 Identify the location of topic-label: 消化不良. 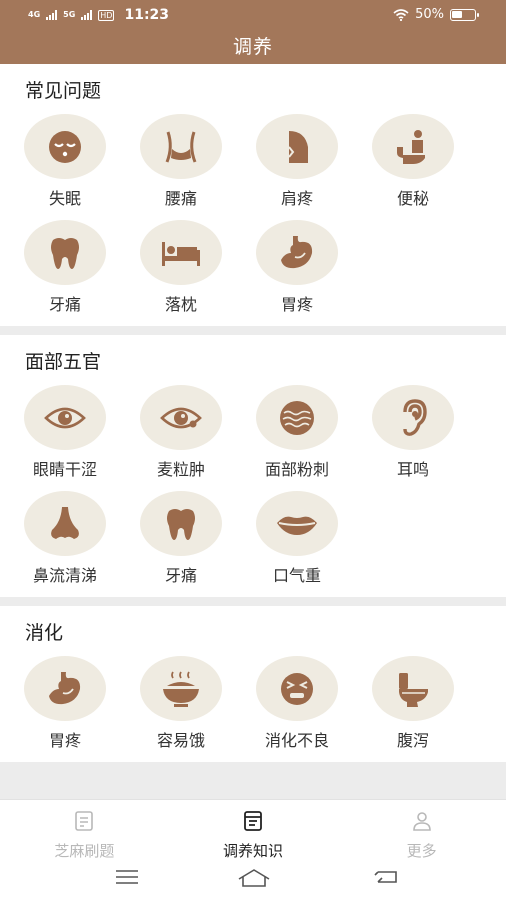
(296, 740).